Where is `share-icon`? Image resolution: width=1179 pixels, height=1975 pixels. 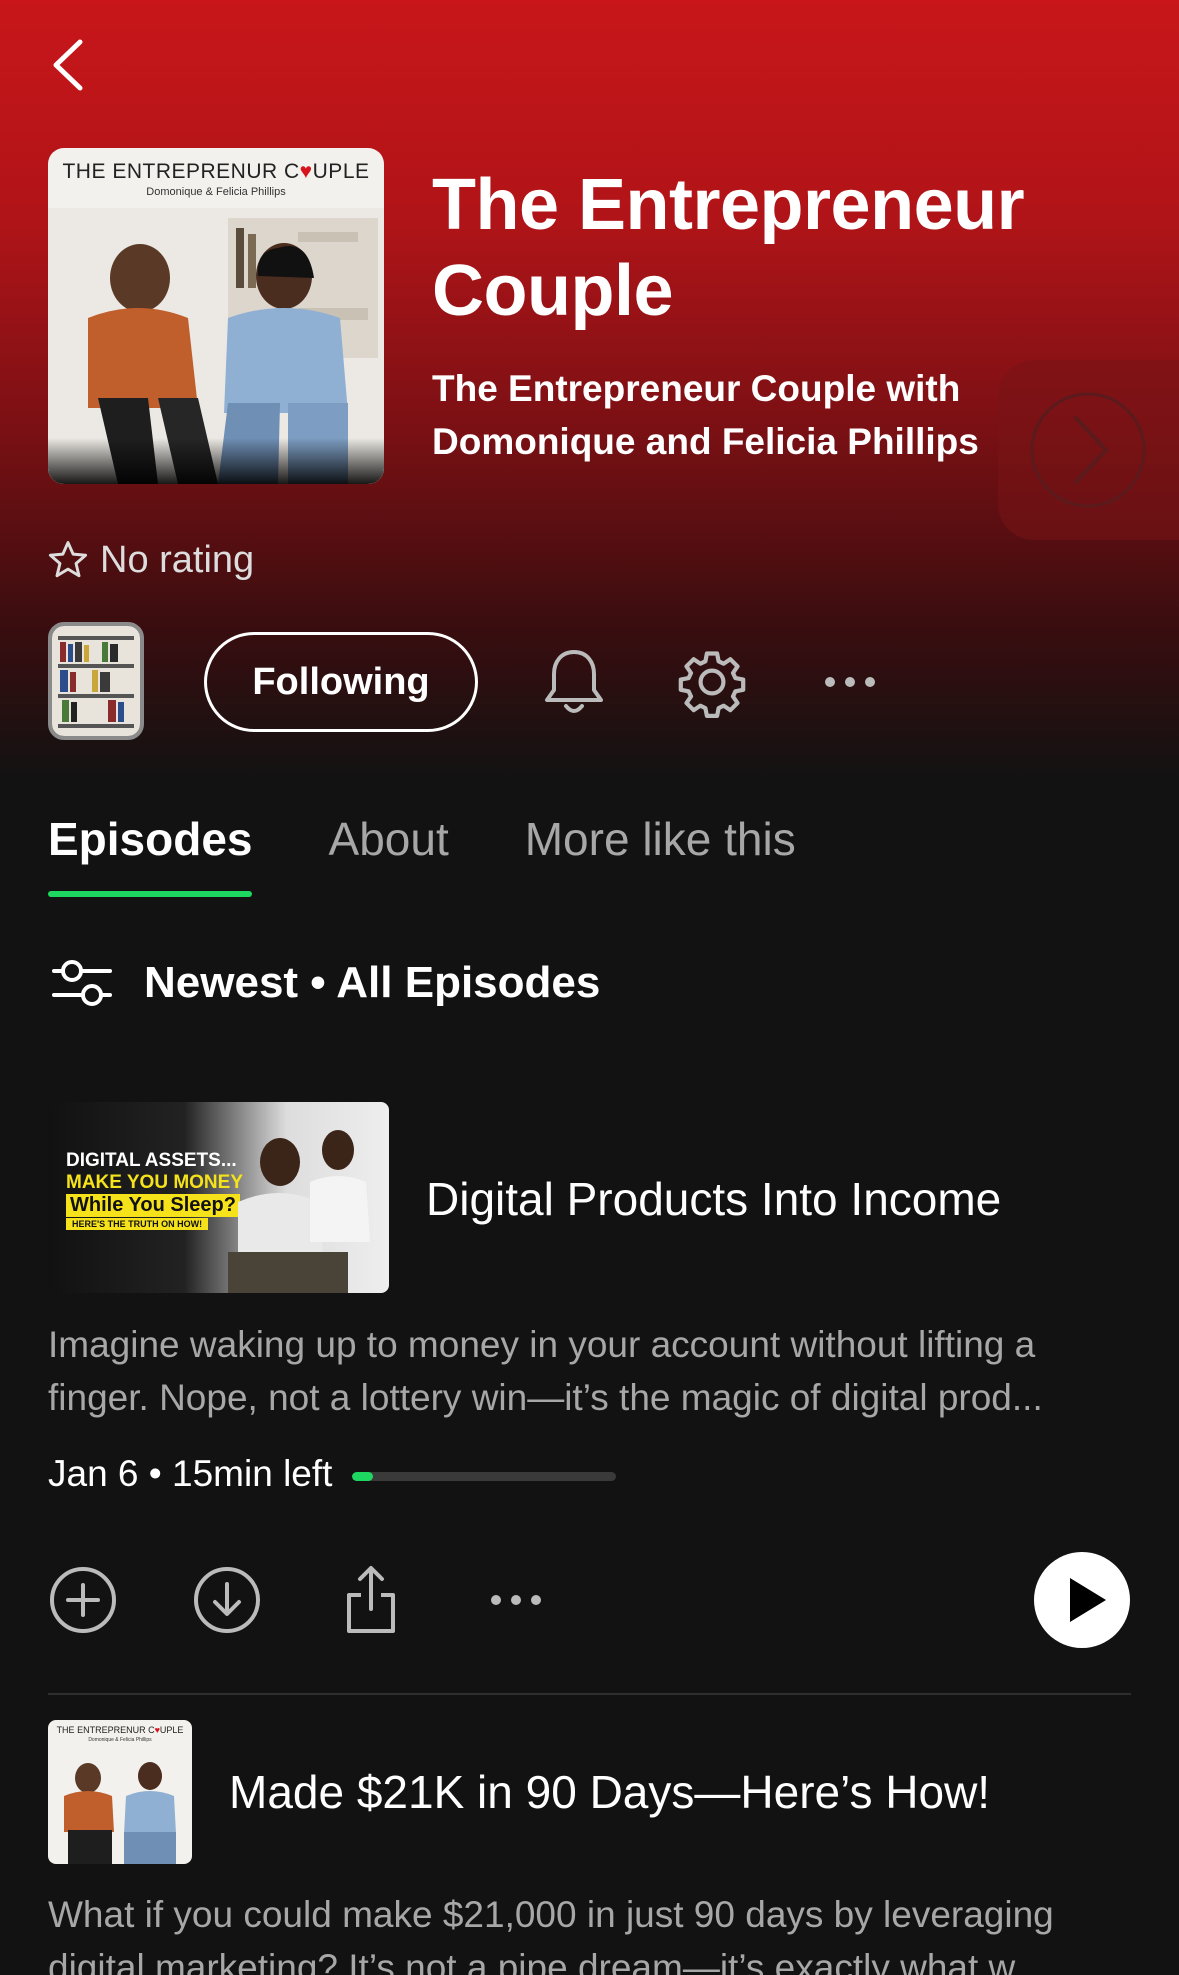
share-icon is located at coordinates (371, 1599).